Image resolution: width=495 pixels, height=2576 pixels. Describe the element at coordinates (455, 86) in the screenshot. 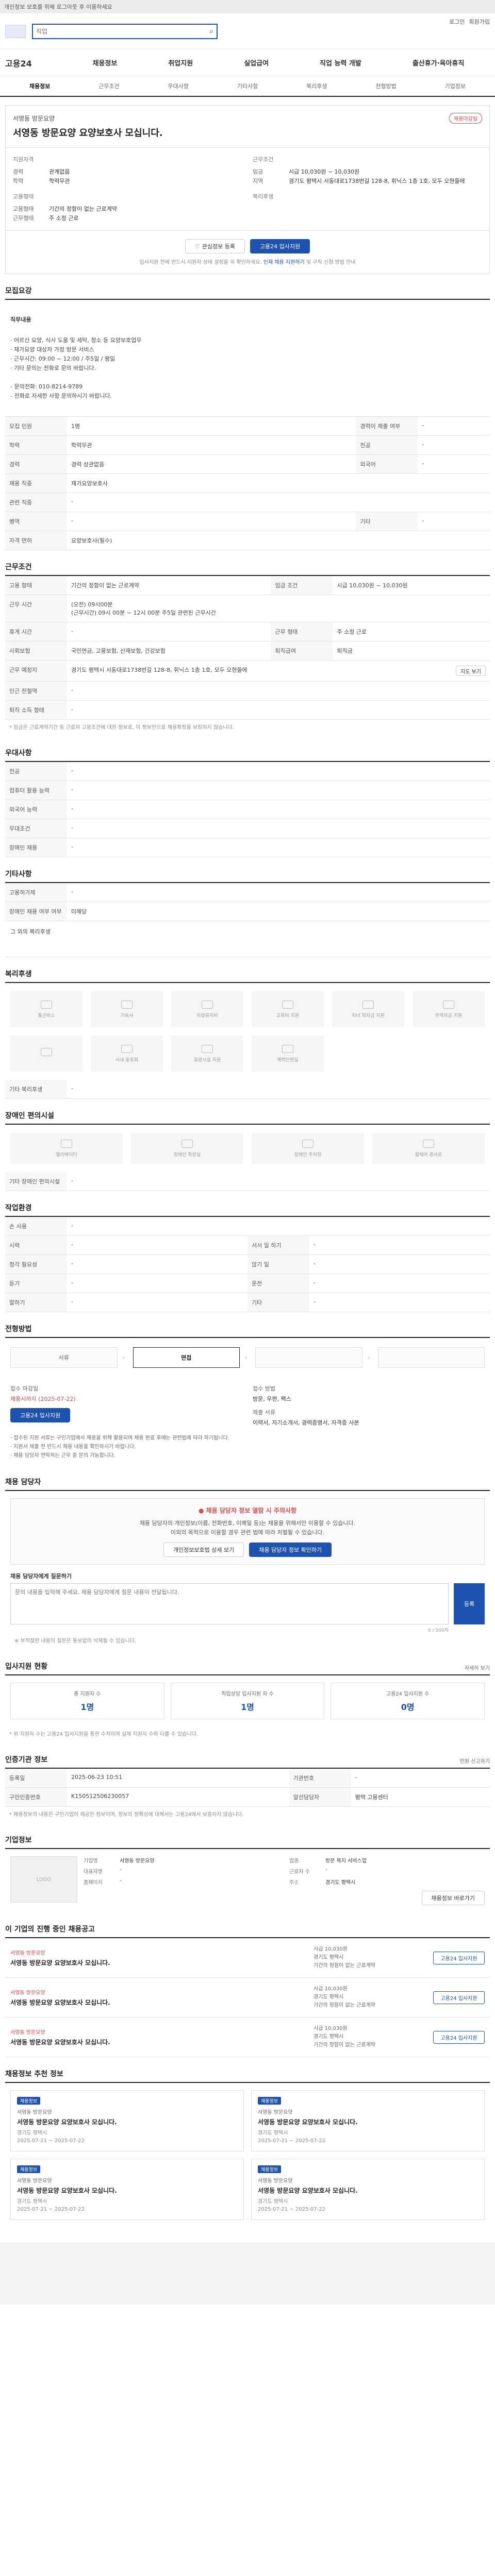

I see `tab-company: 기업정보` at that location.